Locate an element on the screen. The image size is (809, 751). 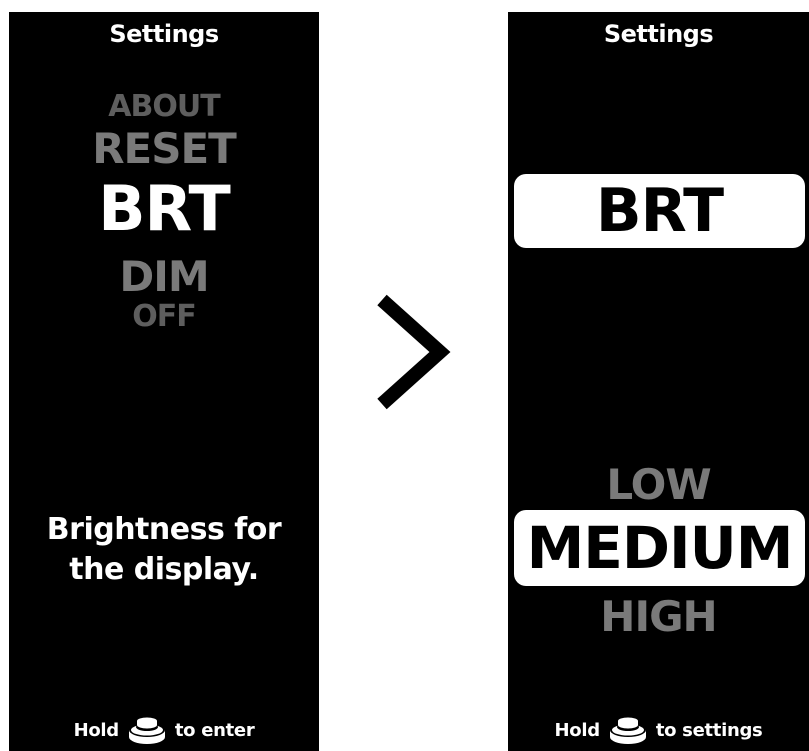
option-high: HIGH is located at coordinates (658, 617).